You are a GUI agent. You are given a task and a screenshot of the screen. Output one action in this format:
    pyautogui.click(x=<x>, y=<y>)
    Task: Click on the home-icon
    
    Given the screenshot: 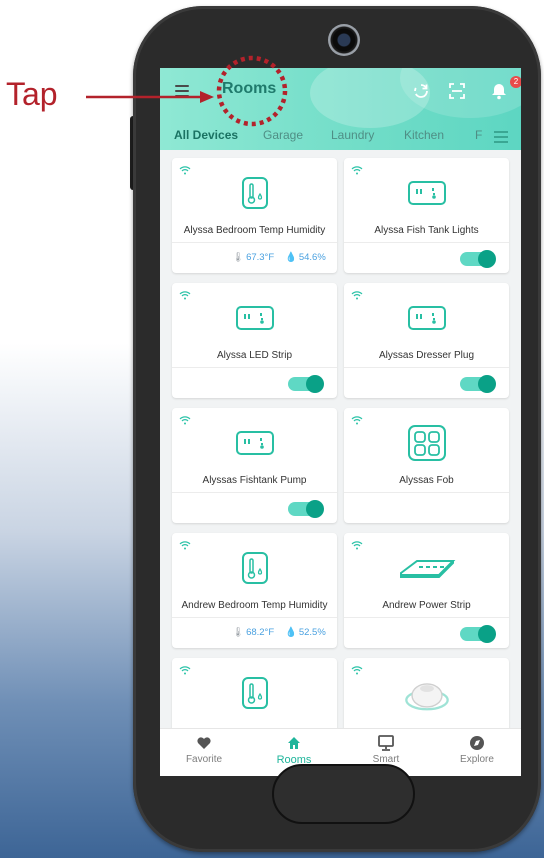 What is the action you would take?
    pyautogui.click(x=294, y=743)
    